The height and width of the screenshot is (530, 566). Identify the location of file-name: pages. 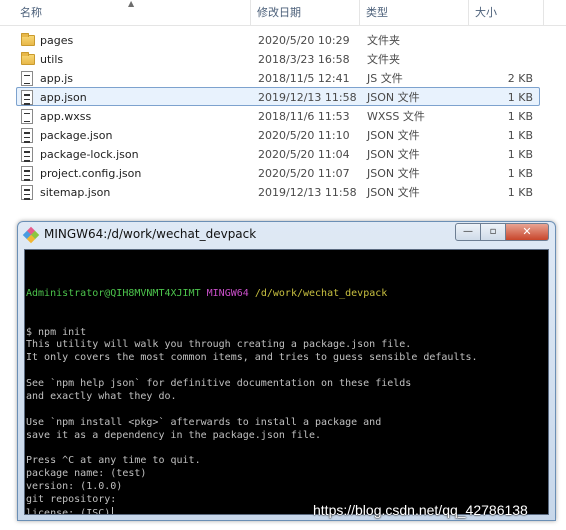
(57, 40).